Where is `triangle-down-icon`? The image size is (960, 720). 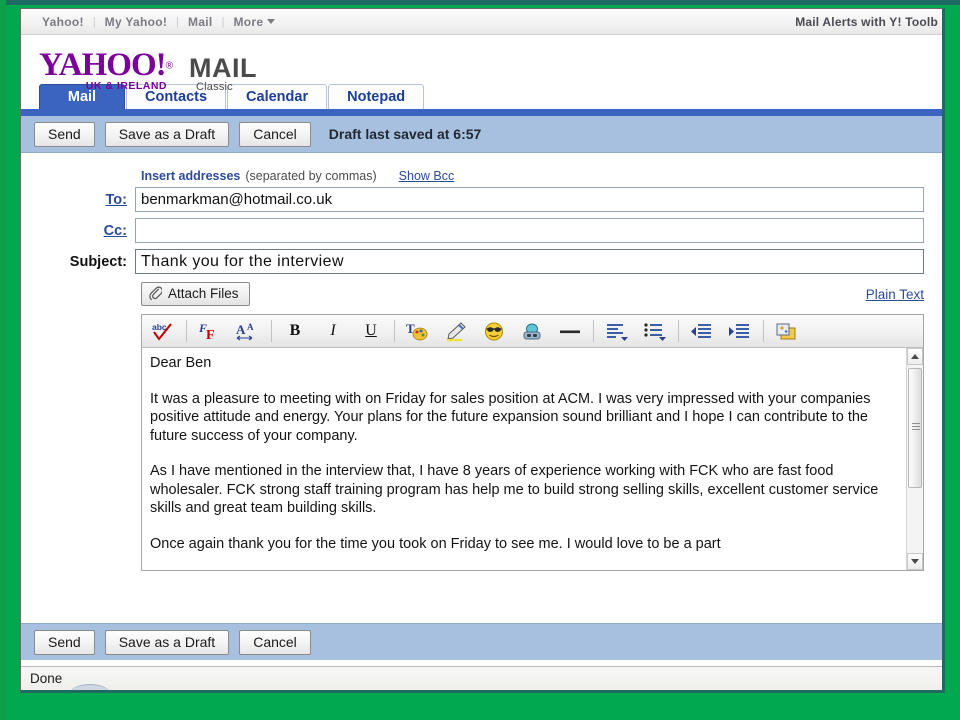
triangle-down-icon is located at coordinates (915, 561).